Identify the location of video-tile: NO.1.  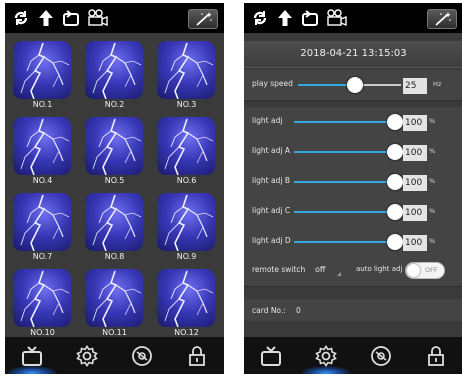
(42, 76).